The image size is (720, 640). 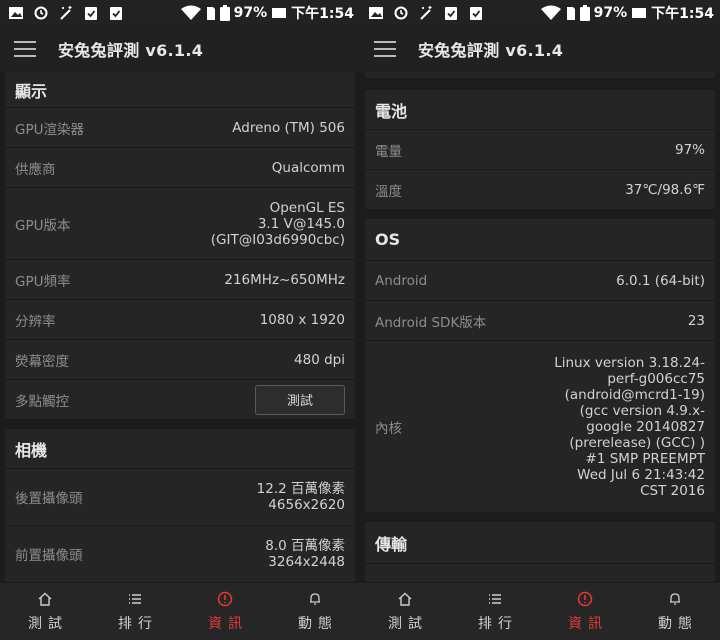 I want to click on row-label: 後置攝像頭, so click(x=49, y=499).